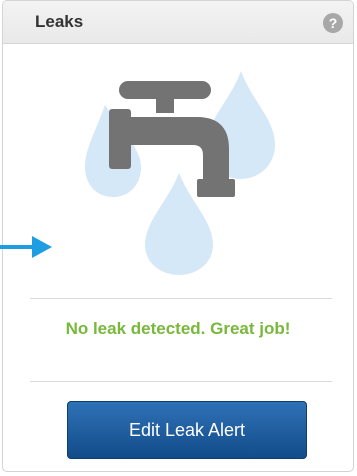 The width and height of the screenshot is (357, 476). Describe the element at coordinates (59, 21) in the screenshot. I see `widget-title: Leaks` at that location.